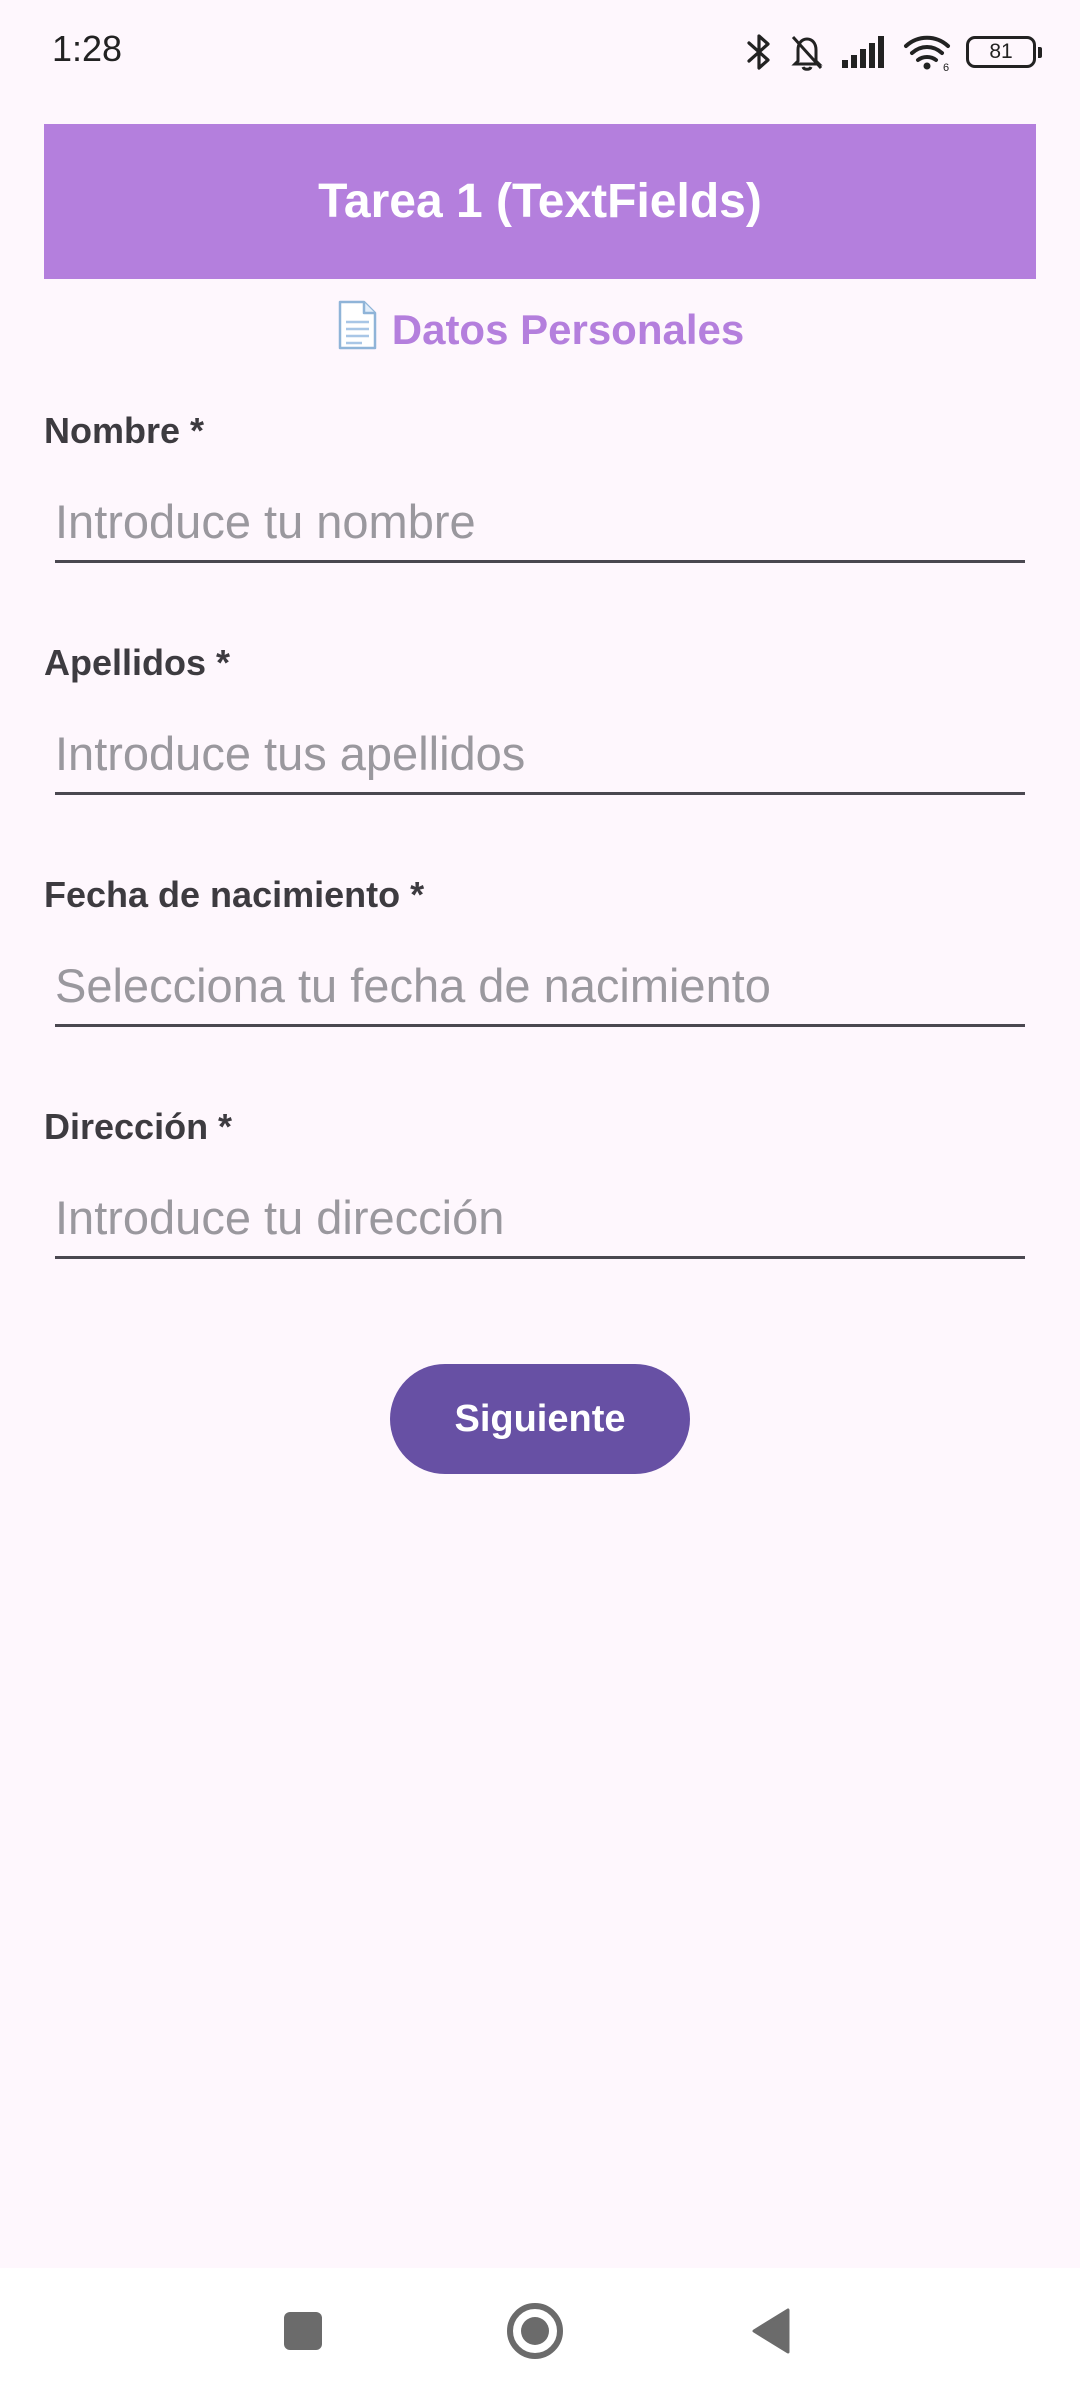 The width and height of the screenshot is (1080, 2400). What do you see at coordinates (290, 753) in the screenshot?
I see `apellidos-placeholder: Introduce tus apellidos` at bounding box center [290, 753].